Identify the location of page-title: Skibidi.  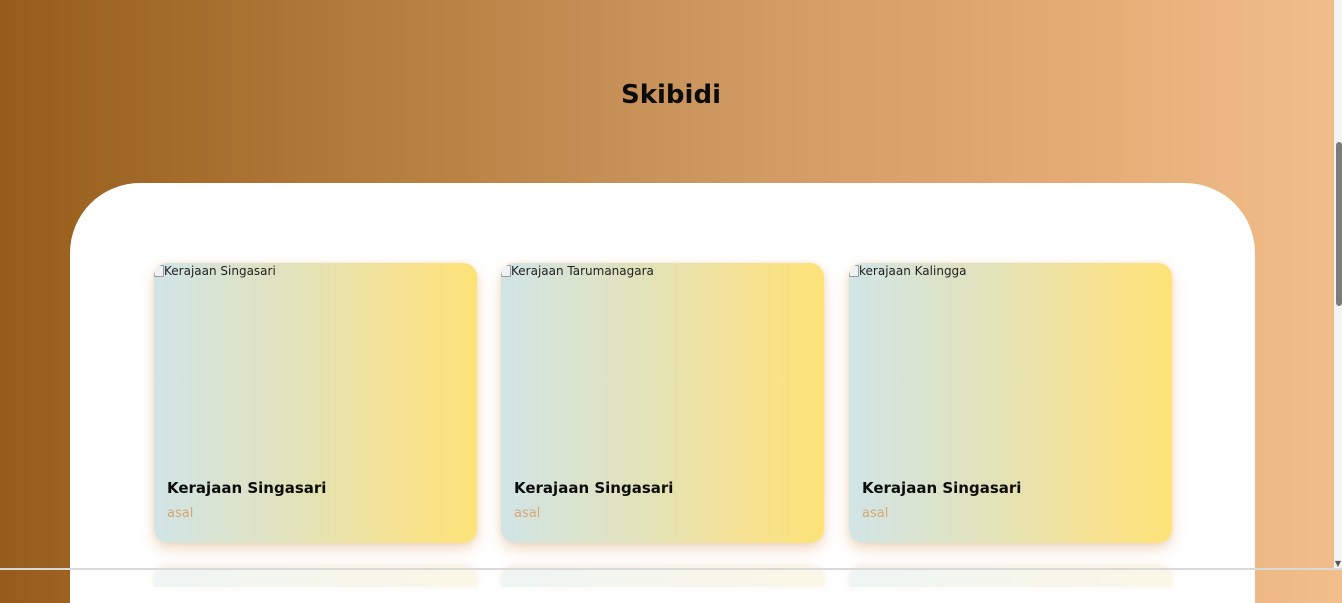
(671, 95).